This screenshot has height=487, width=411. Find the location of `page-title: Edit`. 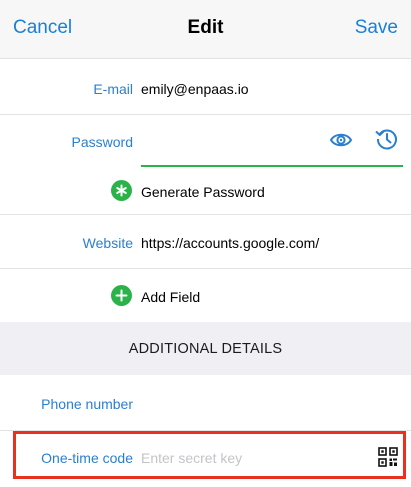

page-title: Edit is located at coordinates (205, 27).